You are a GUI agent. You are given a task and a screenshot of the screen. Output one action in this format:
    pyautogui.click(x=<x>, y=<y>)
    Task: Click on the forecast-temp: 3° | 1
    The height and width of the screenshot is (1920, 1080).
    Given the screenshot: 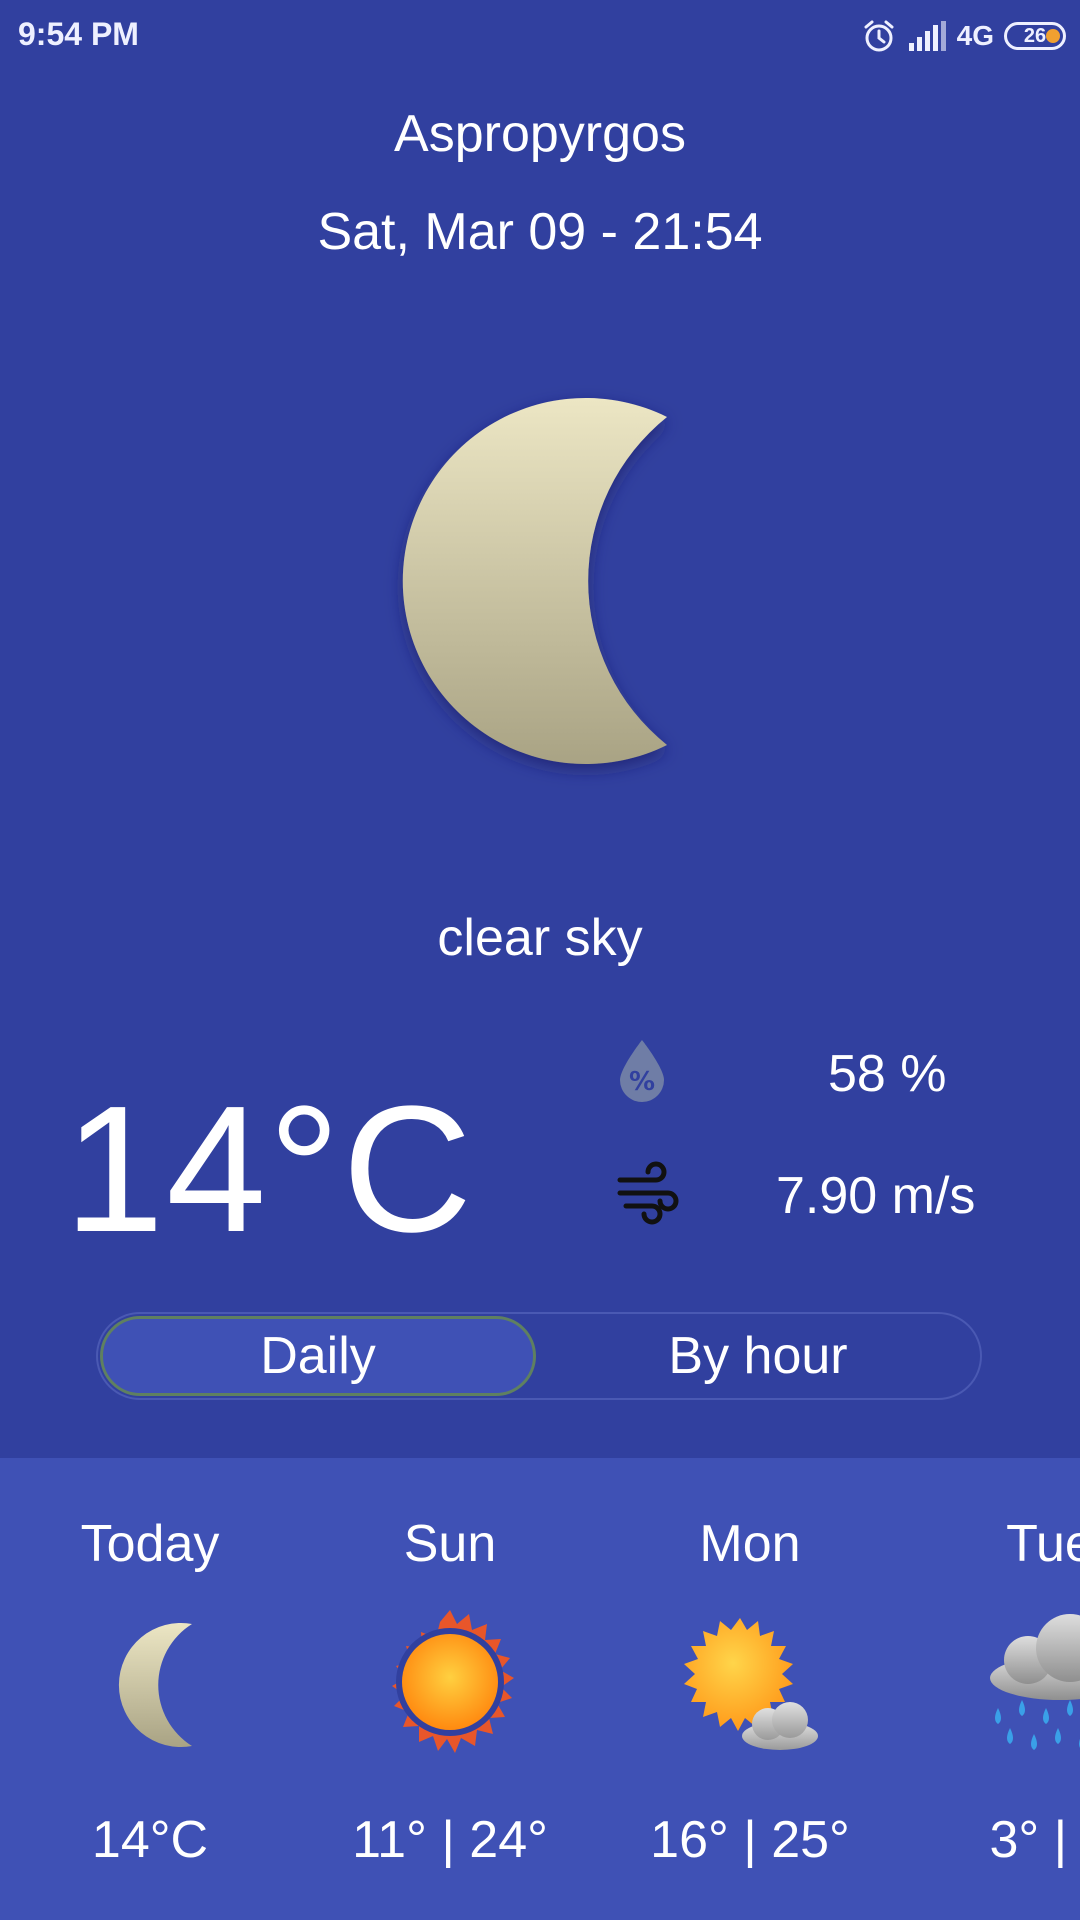 What is the action you would take?
    pyautogui.click(x=1034, y=1840)
    